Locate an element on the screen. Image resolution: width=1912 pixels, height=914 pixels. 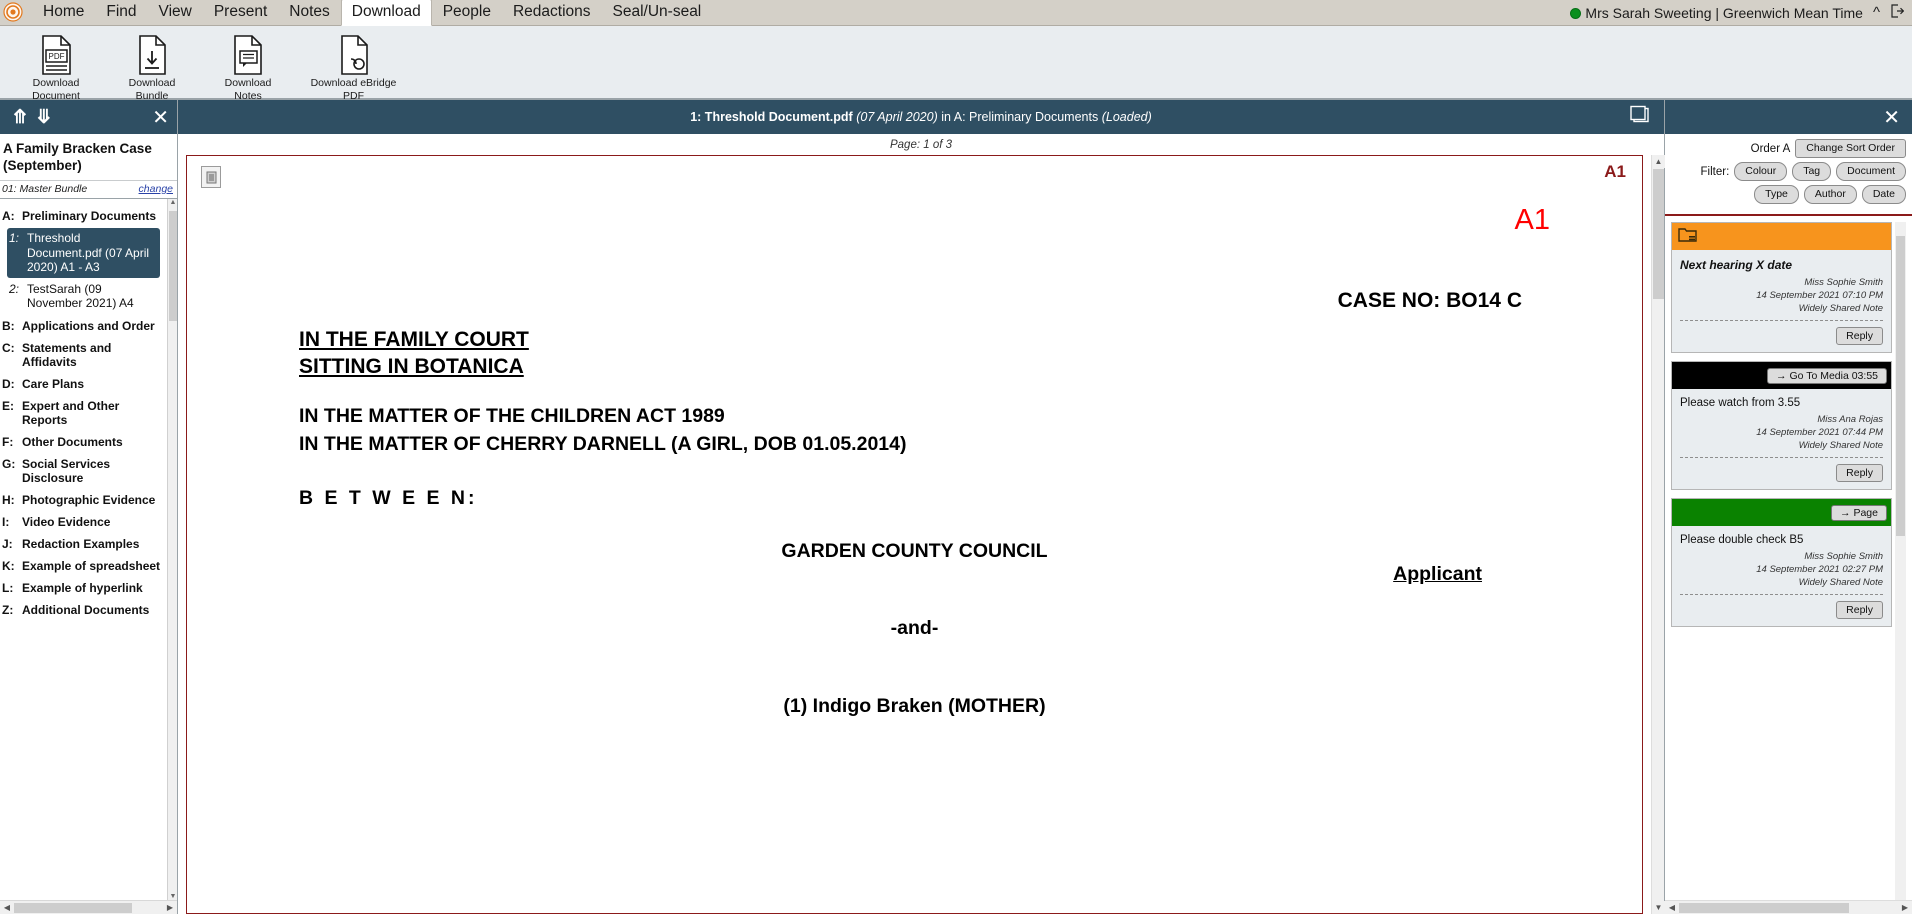
filter-colour-button: Colour is located at coordinates (1761, 171).